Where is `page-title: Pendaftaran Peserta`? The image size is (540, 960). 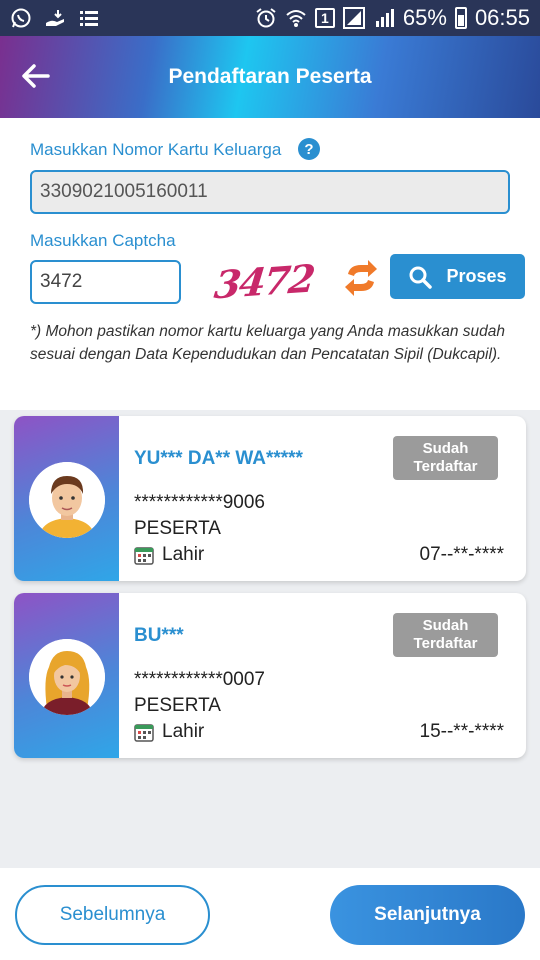
page-title: Pendaftaran Peserta is located at coordinates (270, 76).